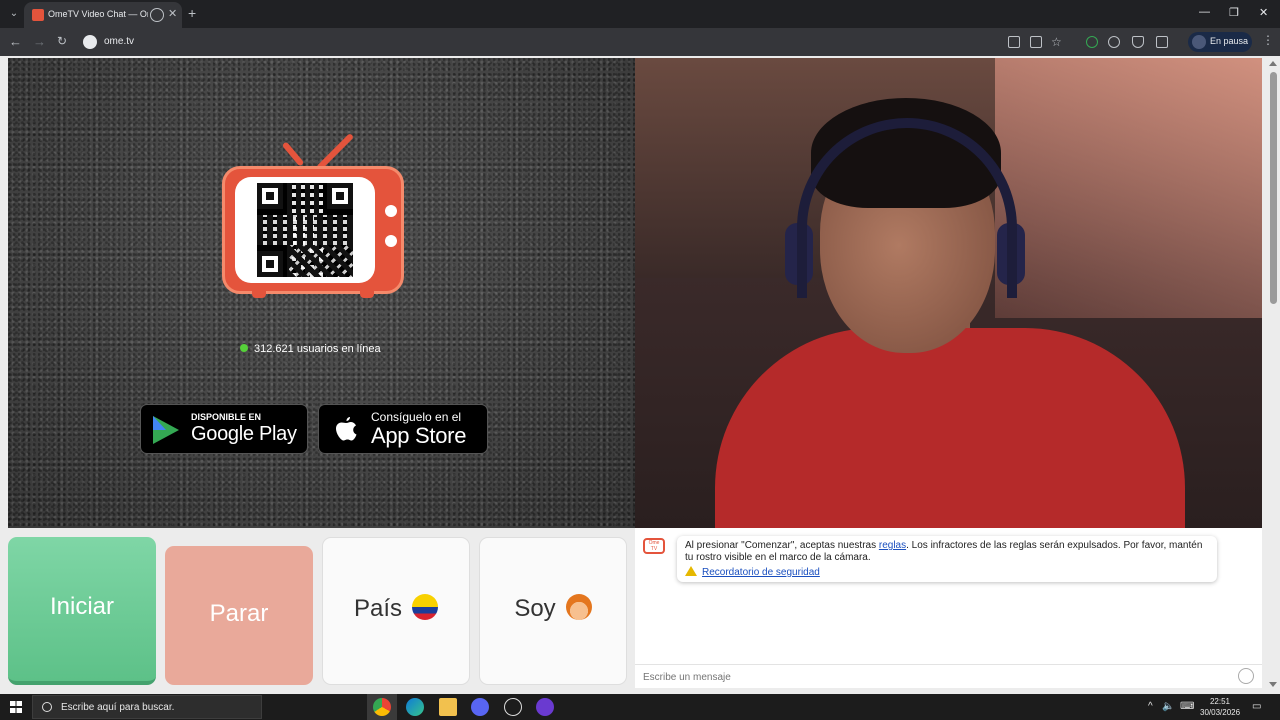 The image size is (1280, 720). Describe the element at coordinates (1273, 684) in the screenshot. I see `scroll-down-arrow` at that location.